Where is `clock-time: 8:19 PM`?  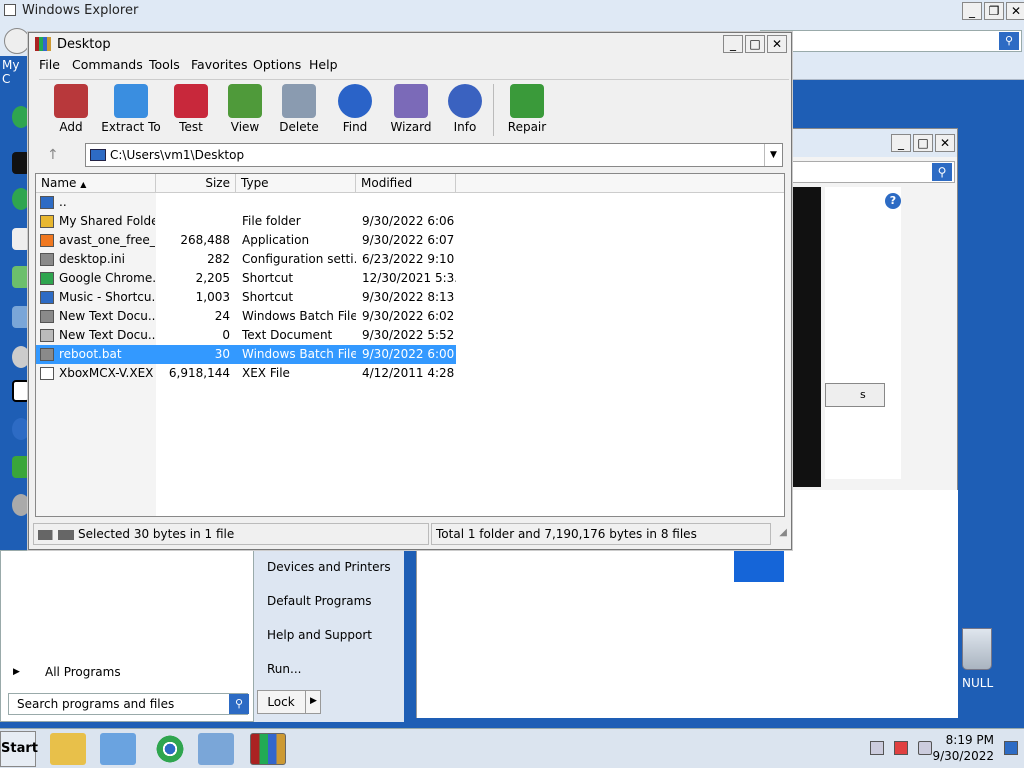
clock-time: 8:19 PM is located at coordinates (958, 740).